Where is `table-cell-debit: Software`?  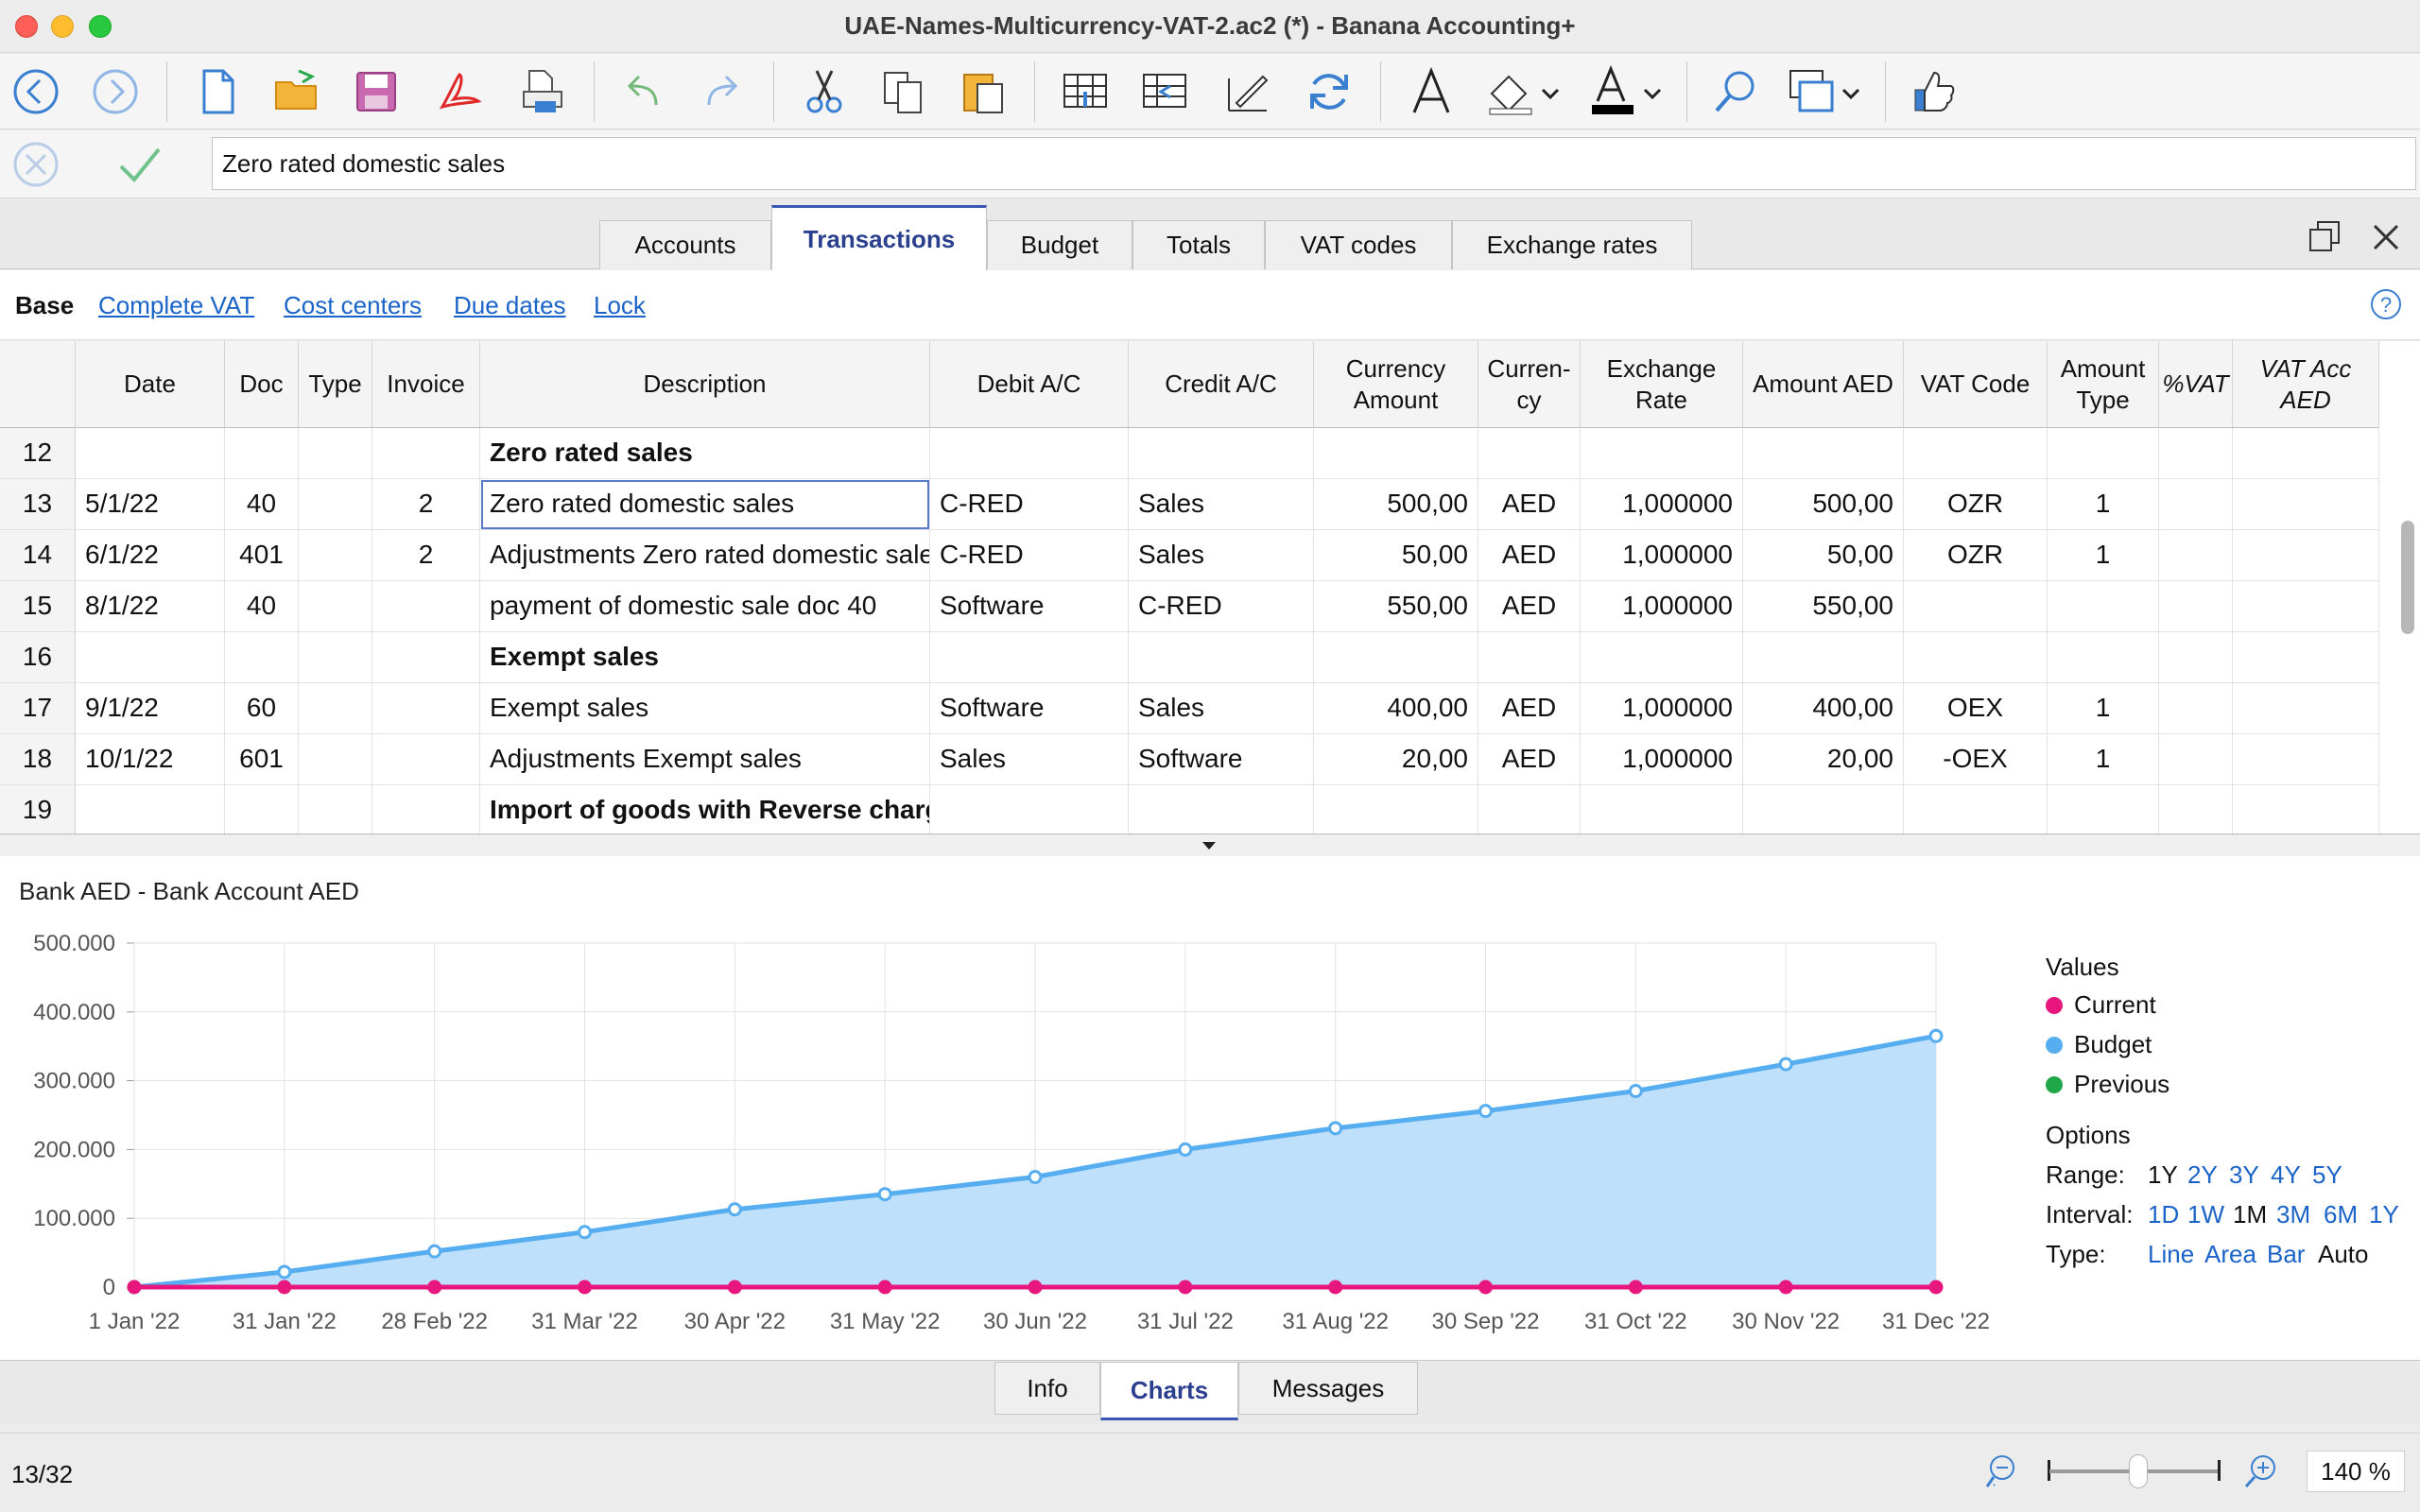 table-cell-debit: Software is located at coordinates (1029, 708).